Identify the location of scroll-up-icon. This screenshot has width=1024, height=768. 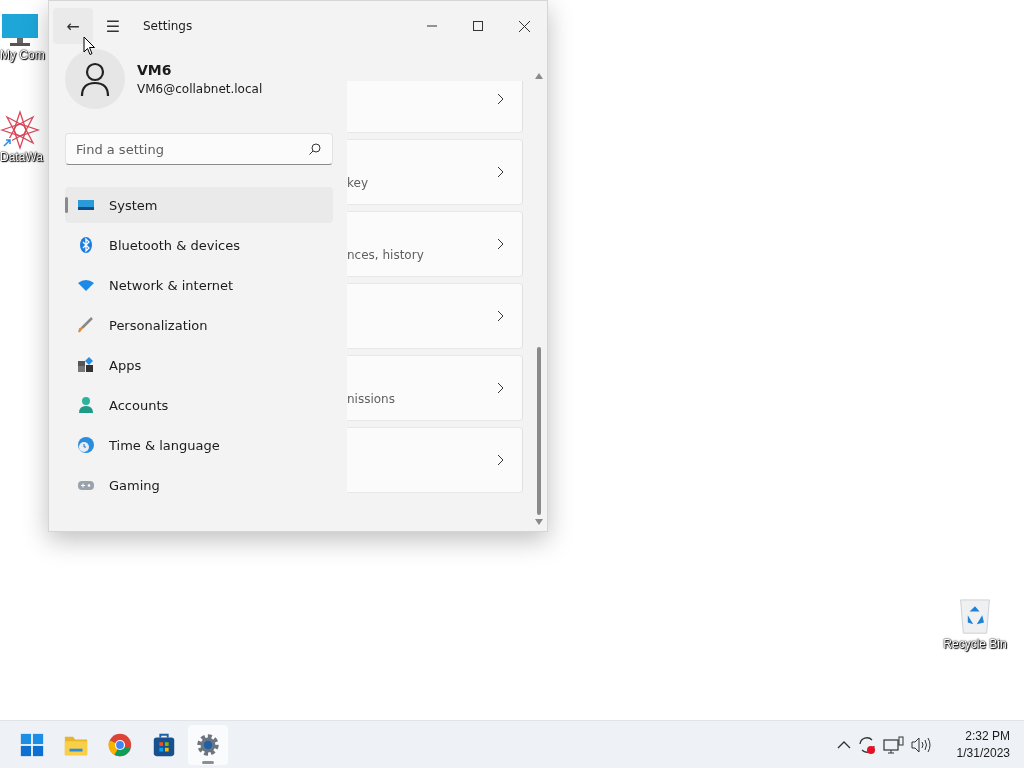
(539, 76).